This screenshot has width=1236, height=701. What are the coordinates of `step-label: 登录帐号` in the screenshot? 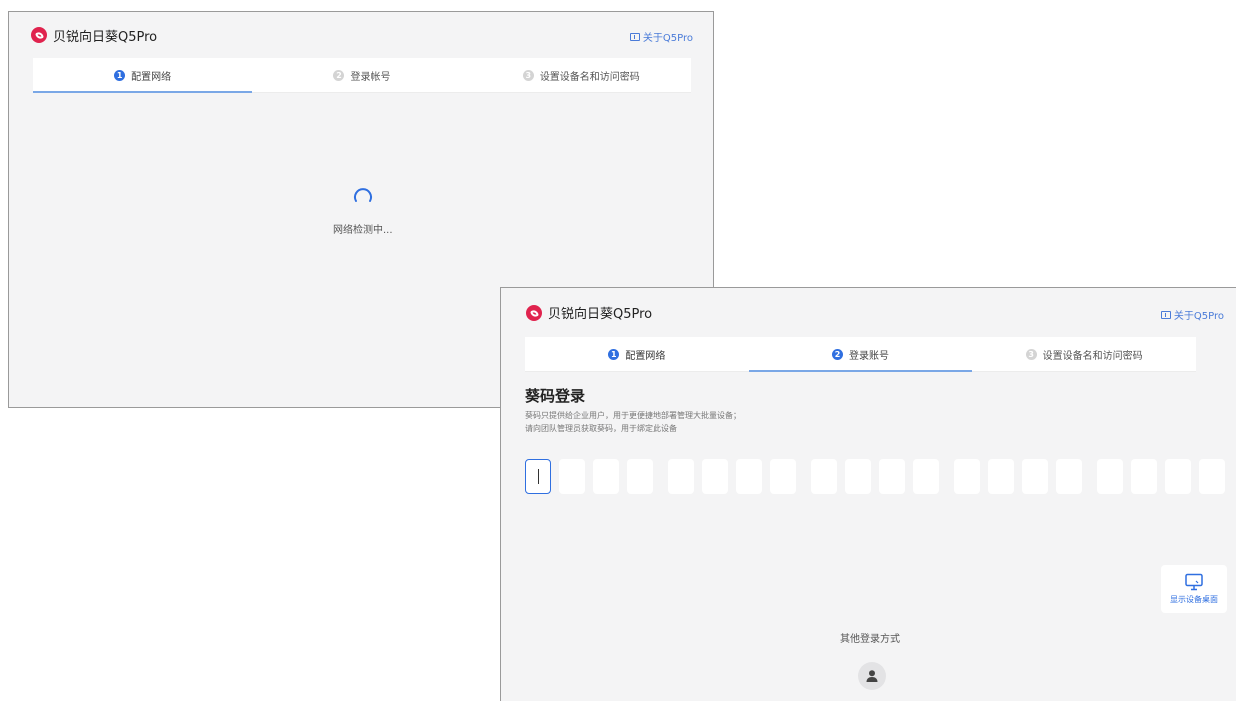 It's located at (370, 77).